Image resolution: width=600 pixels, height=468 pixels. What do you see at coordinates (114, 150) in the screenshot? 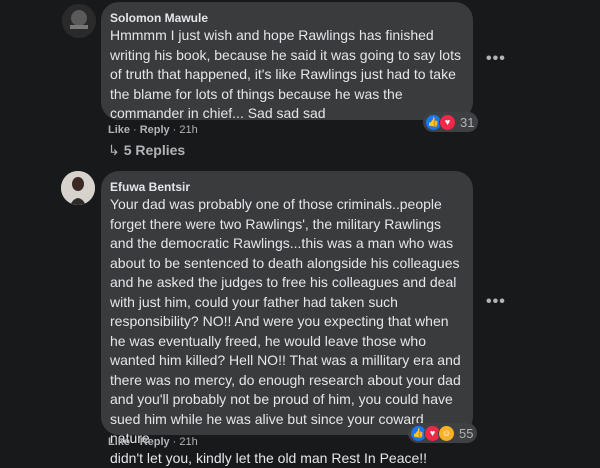
I see `reply-arrow-icon: ↳` at bounding box center [114, 150].